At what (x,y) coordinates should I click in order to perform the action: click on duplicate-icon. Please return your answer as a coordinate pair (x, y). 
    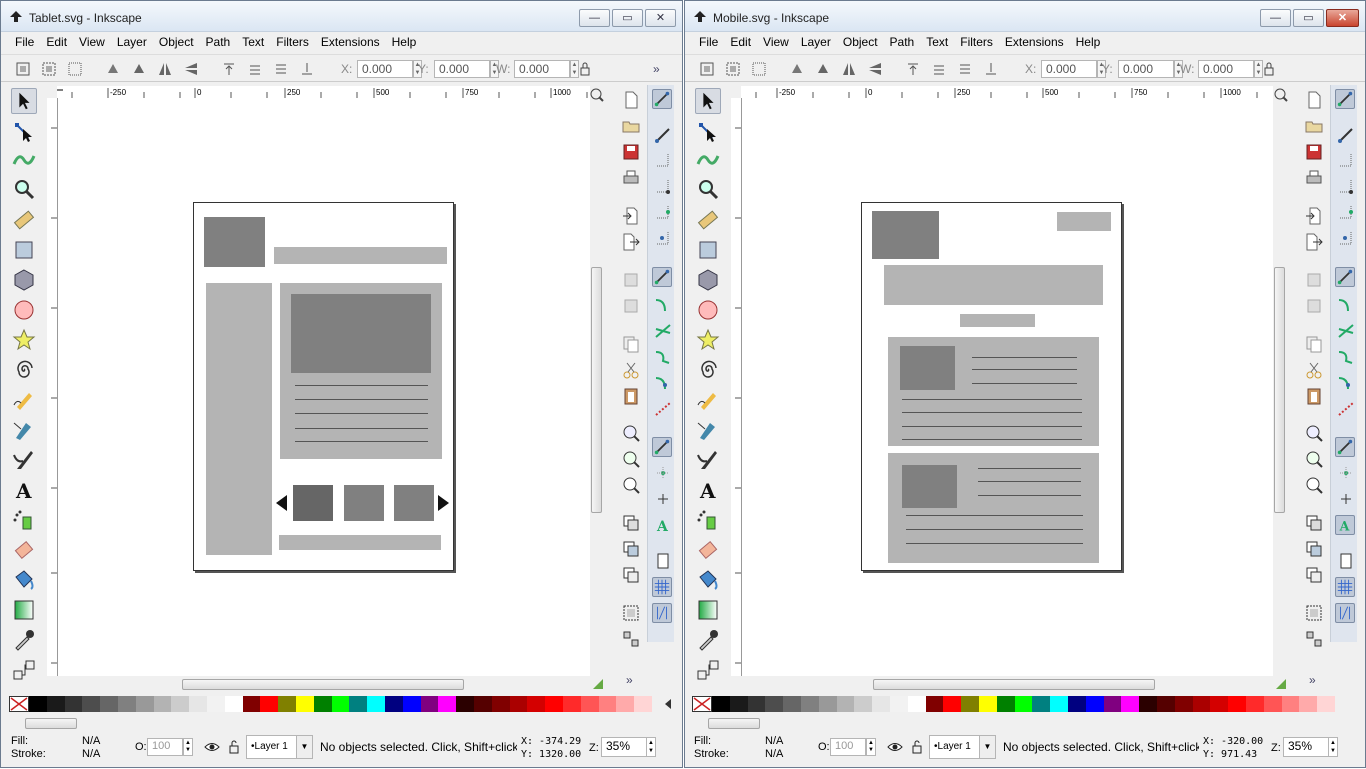
    Looking at the image, I should click on (631, 523).